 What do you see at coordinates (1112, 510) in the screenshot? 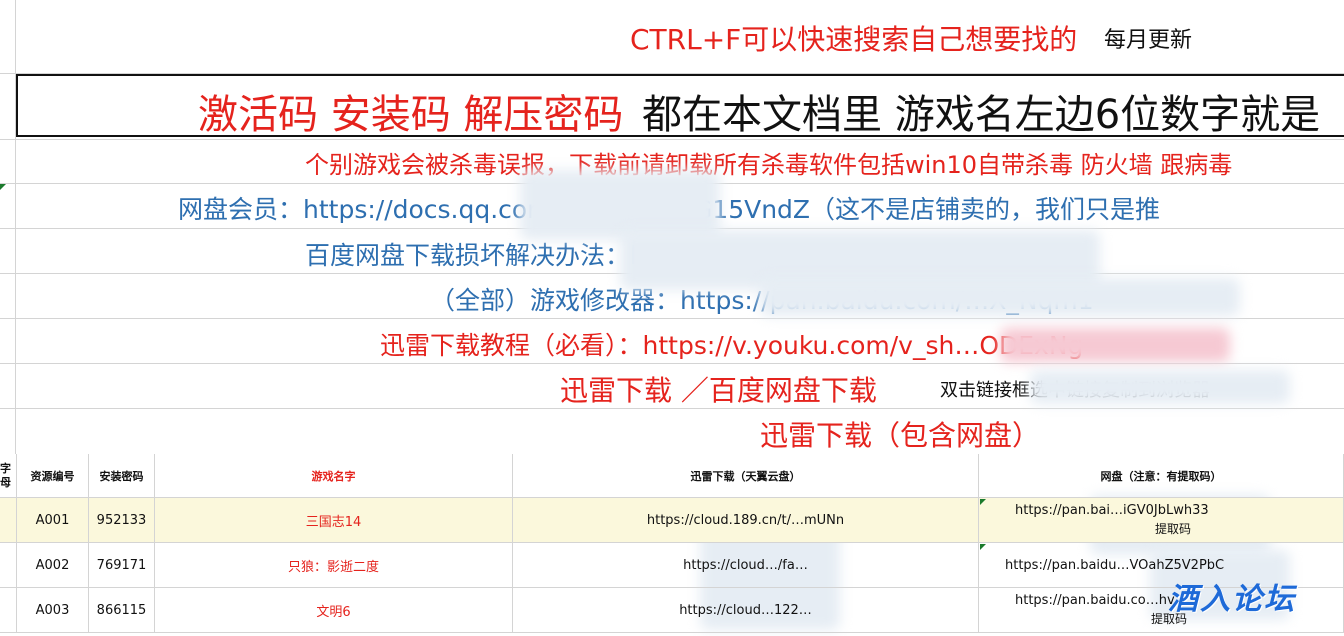
I see `netdisk-link: https://pan.bai…iGV0JbLwh33` at bounding box center [1112, 510].